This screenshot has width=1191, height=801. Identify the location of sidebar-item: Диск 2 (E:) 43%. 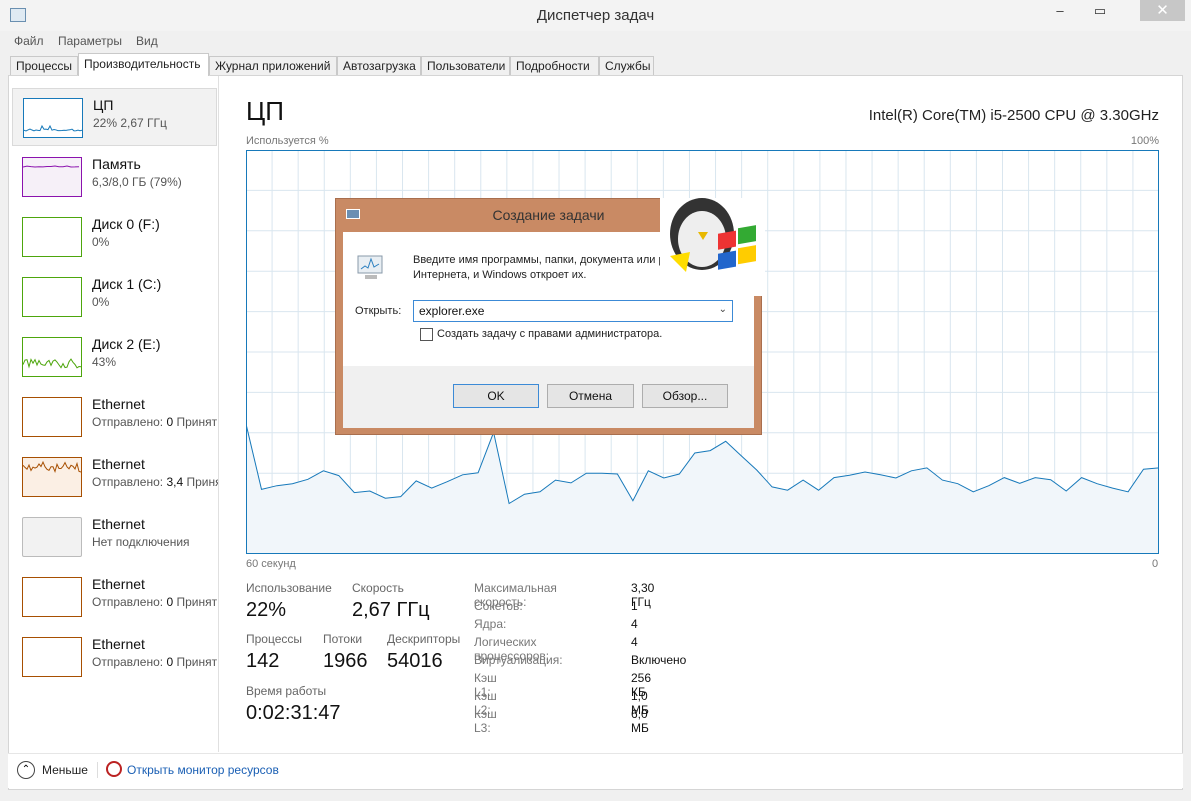
(114, 357).